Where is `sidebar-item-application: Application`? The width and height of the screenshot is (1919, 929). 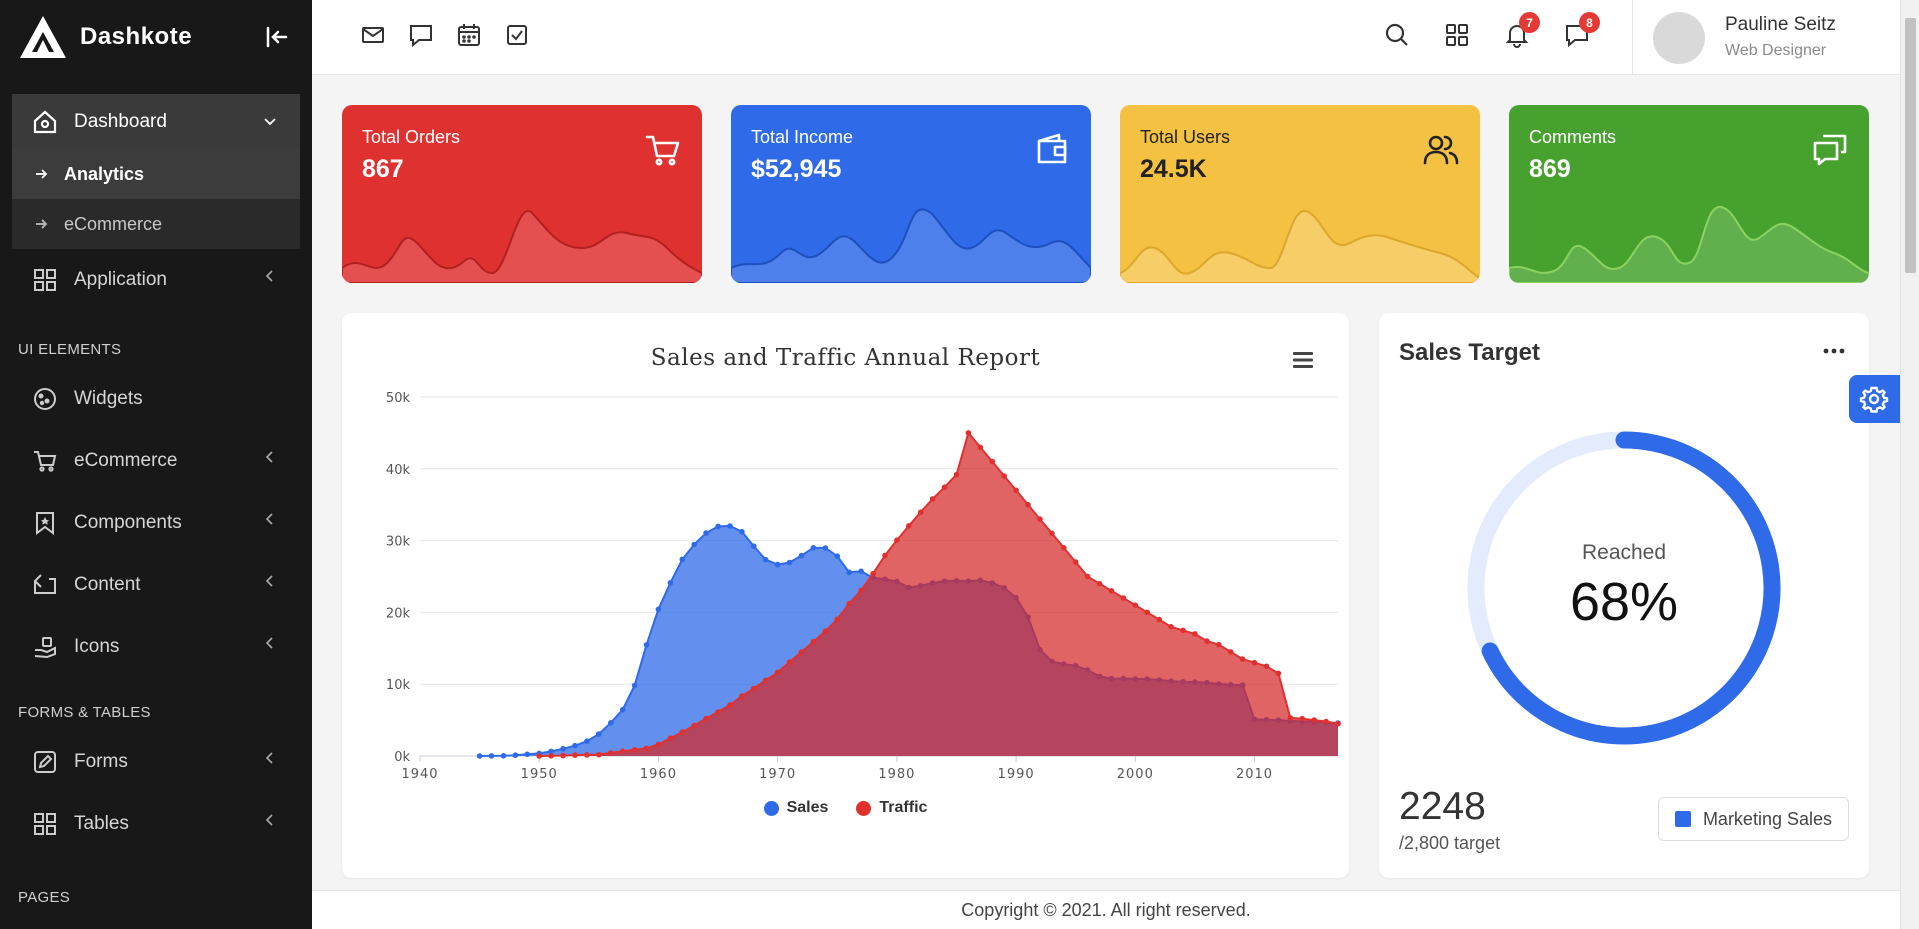
sidebar-item-application: Application is located at coordinates (156, 280).